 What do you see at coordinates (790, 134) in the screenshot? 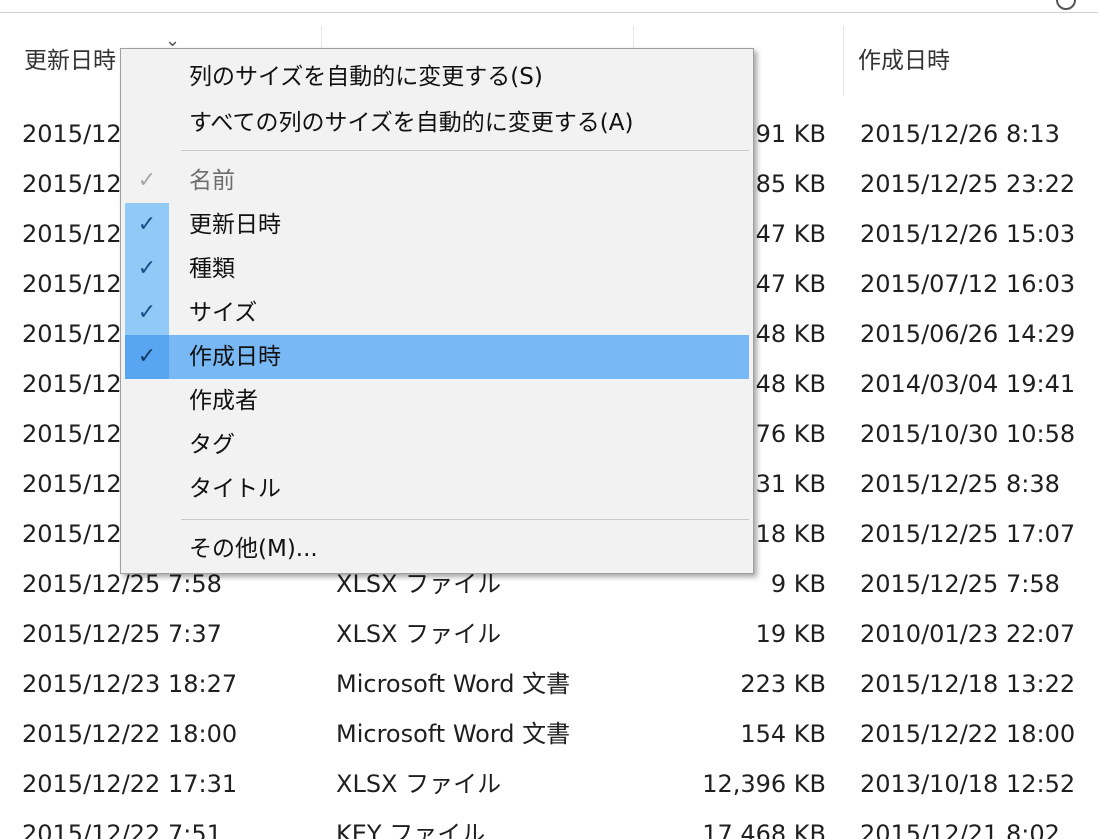
I see `cell-size: 91 KB` at bounding box center [790, 134].